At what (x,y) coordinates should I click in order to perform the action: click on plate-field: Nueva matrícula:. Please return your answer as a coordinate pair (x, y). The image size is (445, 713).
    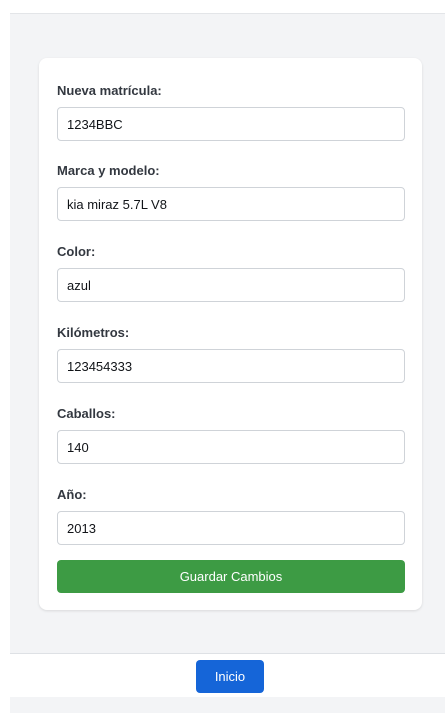
    Looking at the image, I should click on (231, 111).